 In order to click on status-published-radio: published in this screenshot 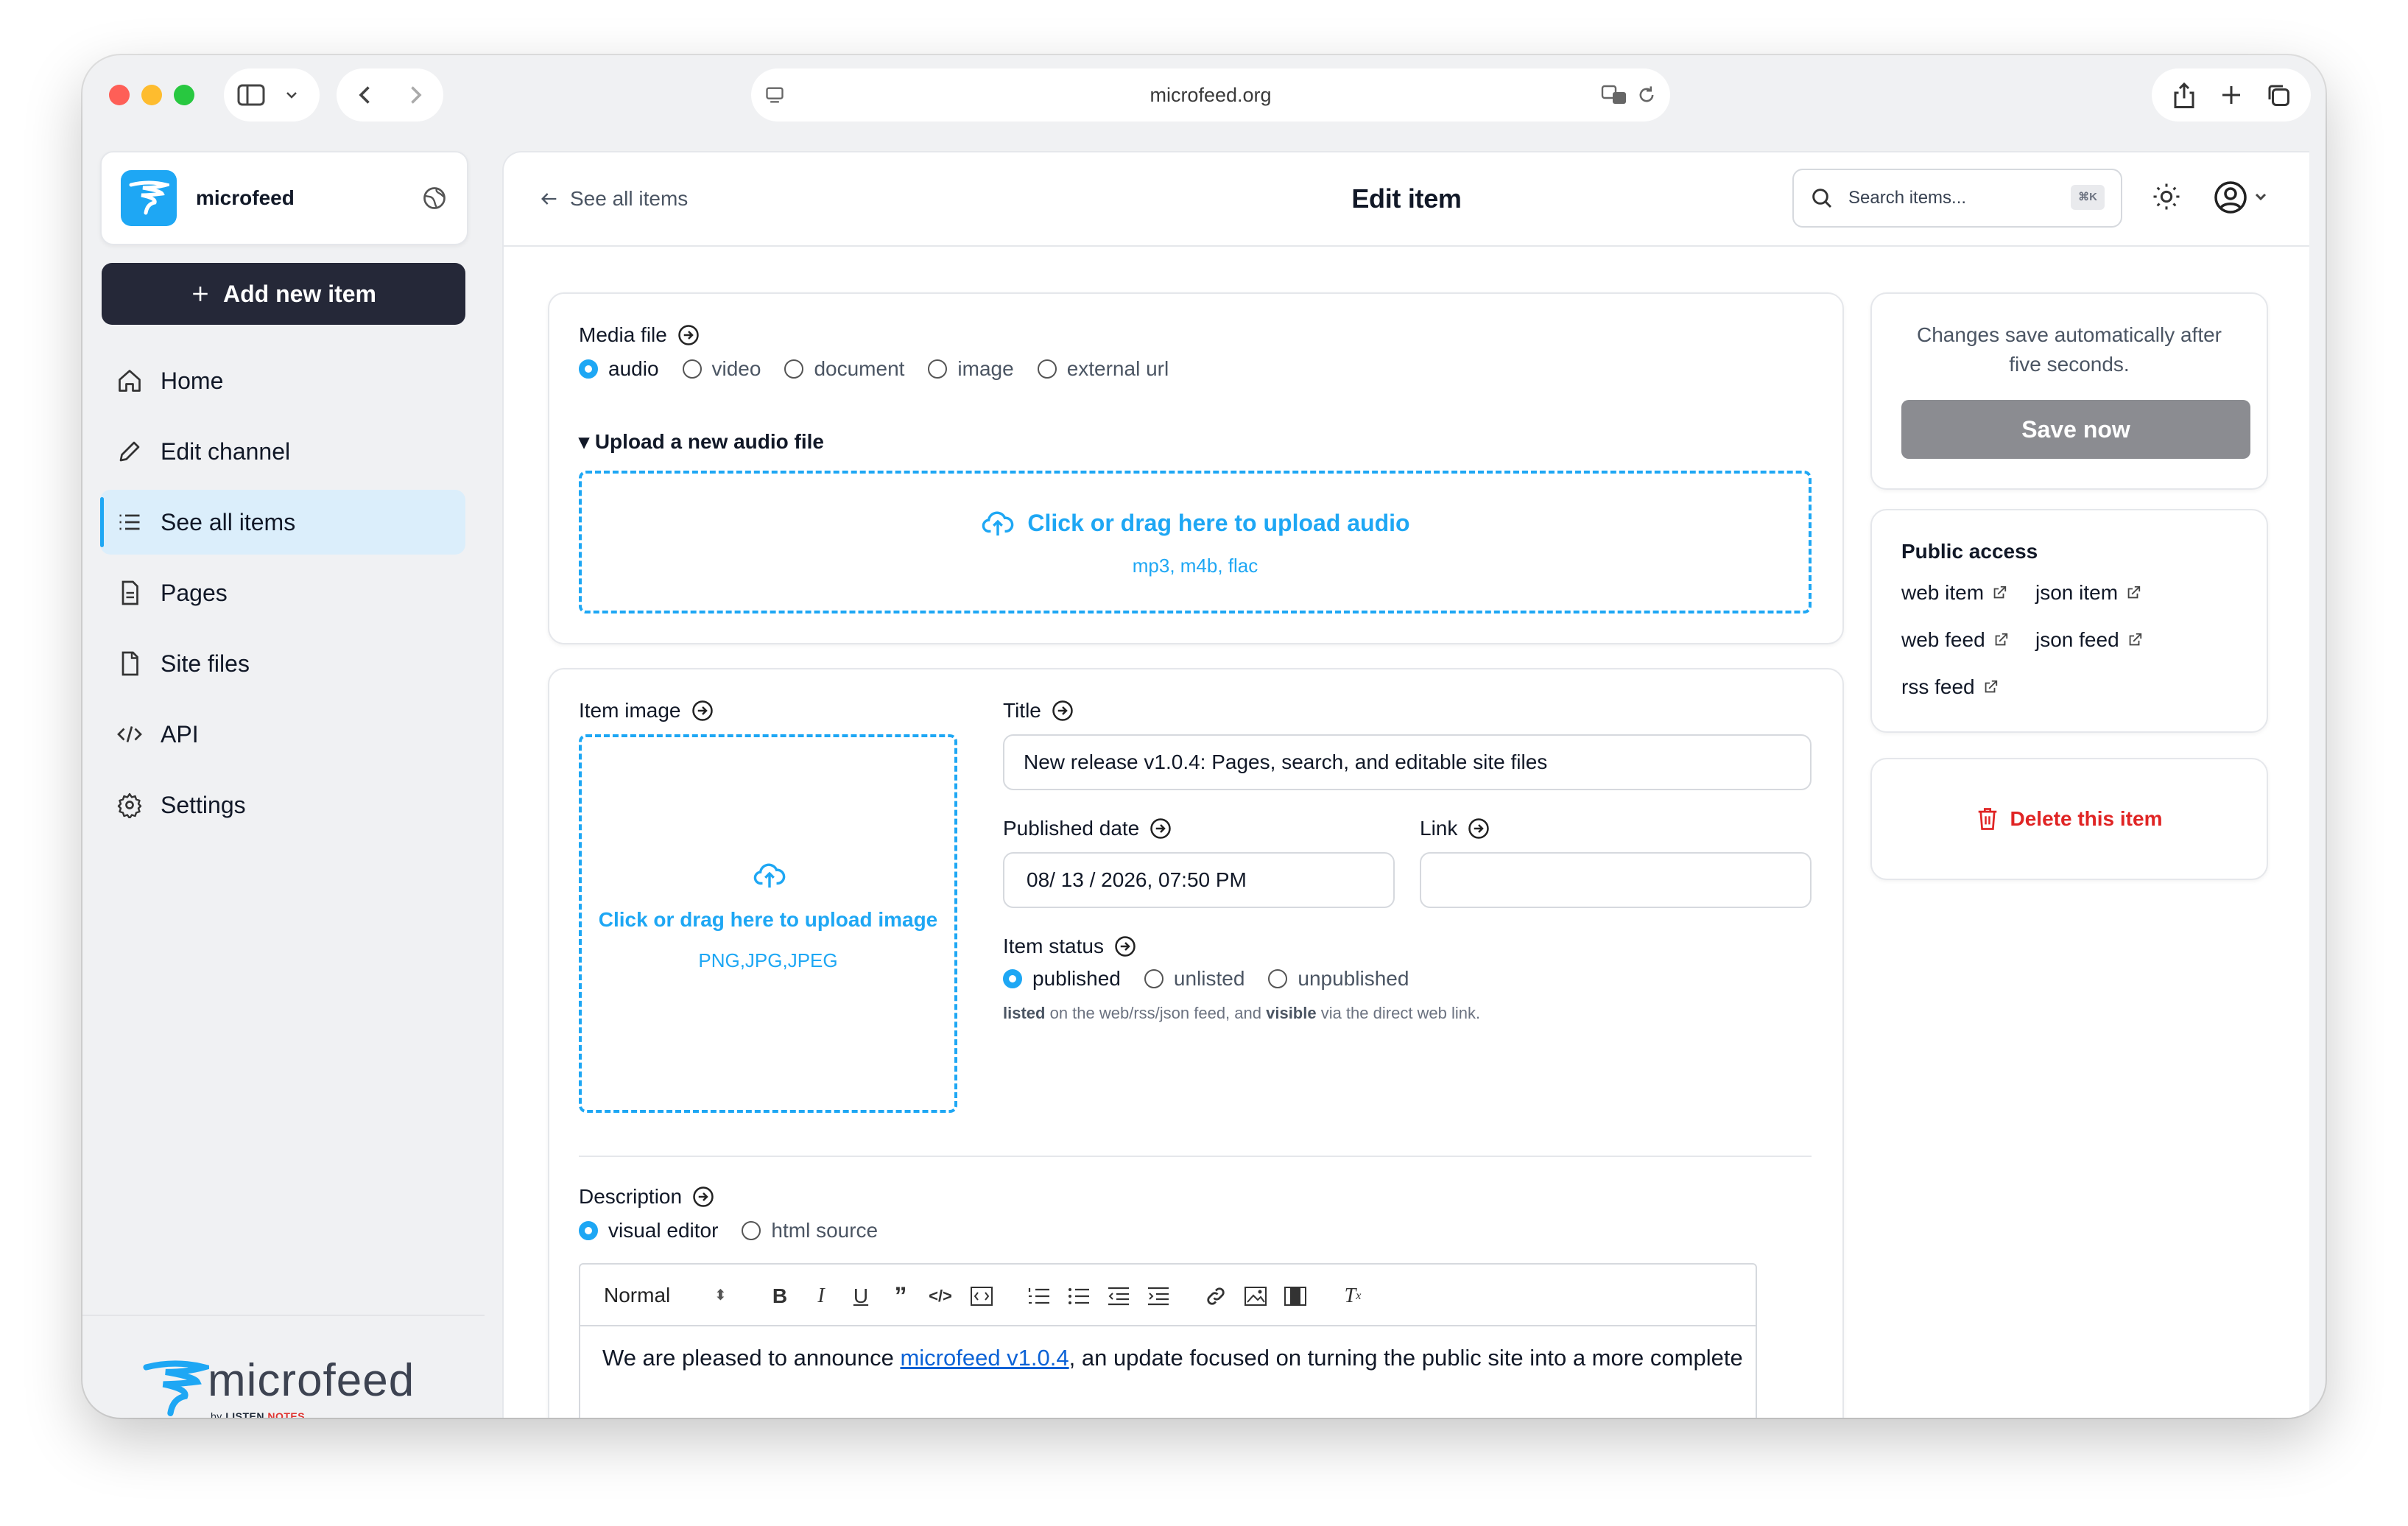, I will do `click(1062, 979)`.